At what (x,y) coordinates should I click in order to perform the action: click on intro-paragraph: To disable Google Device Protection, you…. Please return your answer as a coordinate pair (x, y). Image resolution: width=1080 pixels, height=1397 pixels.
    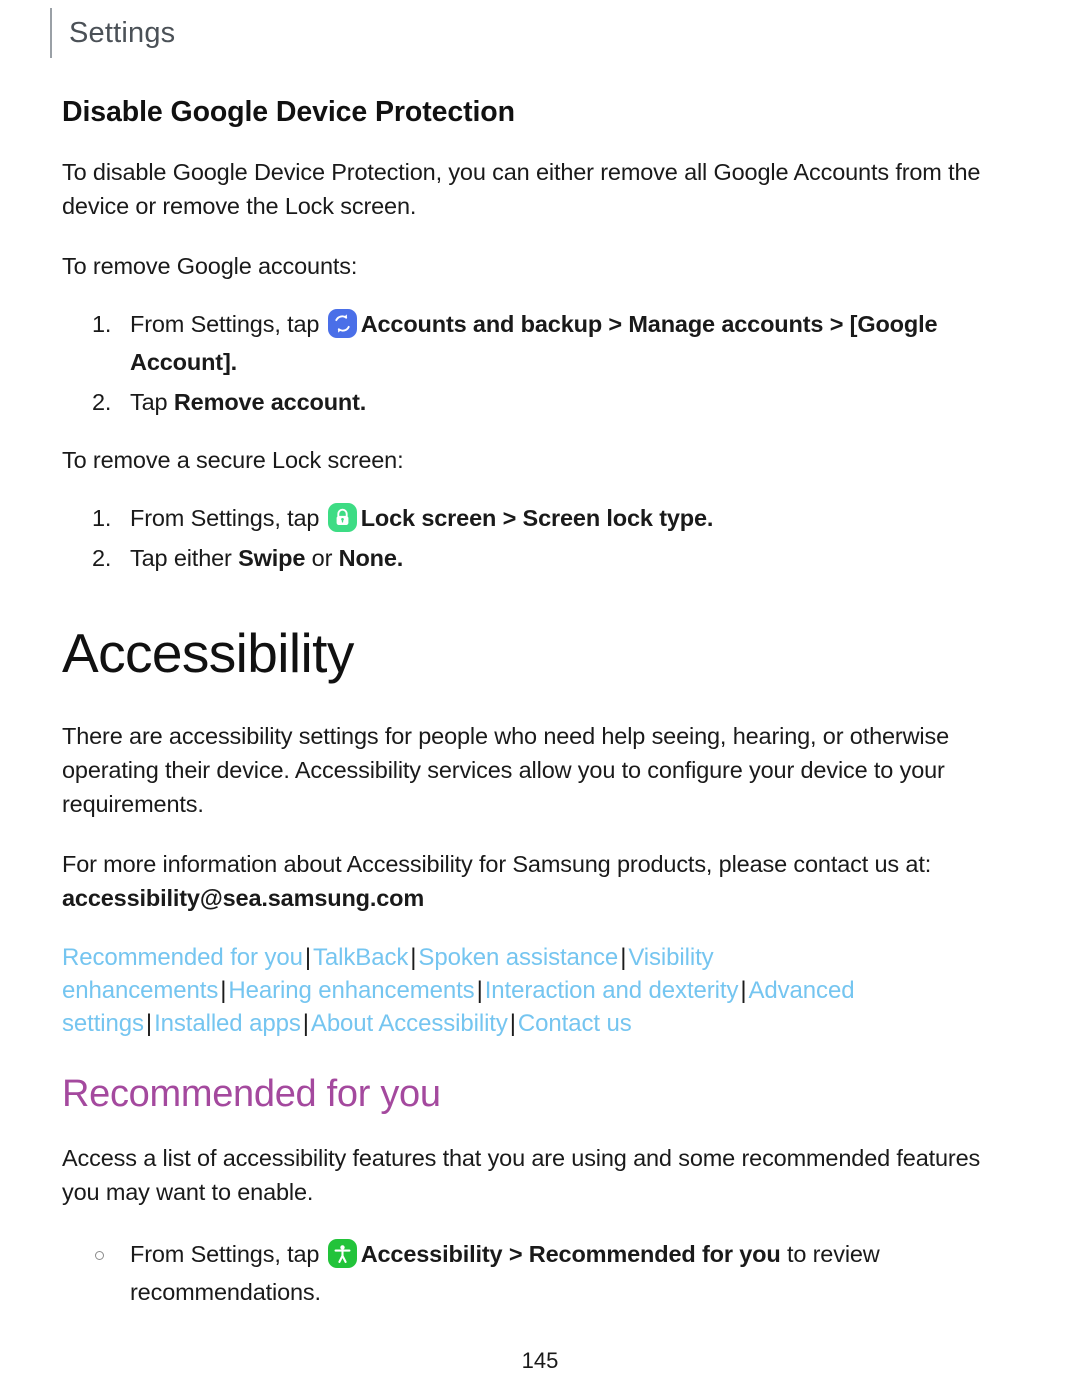
    Looking at the image, I should click on (521, 188).